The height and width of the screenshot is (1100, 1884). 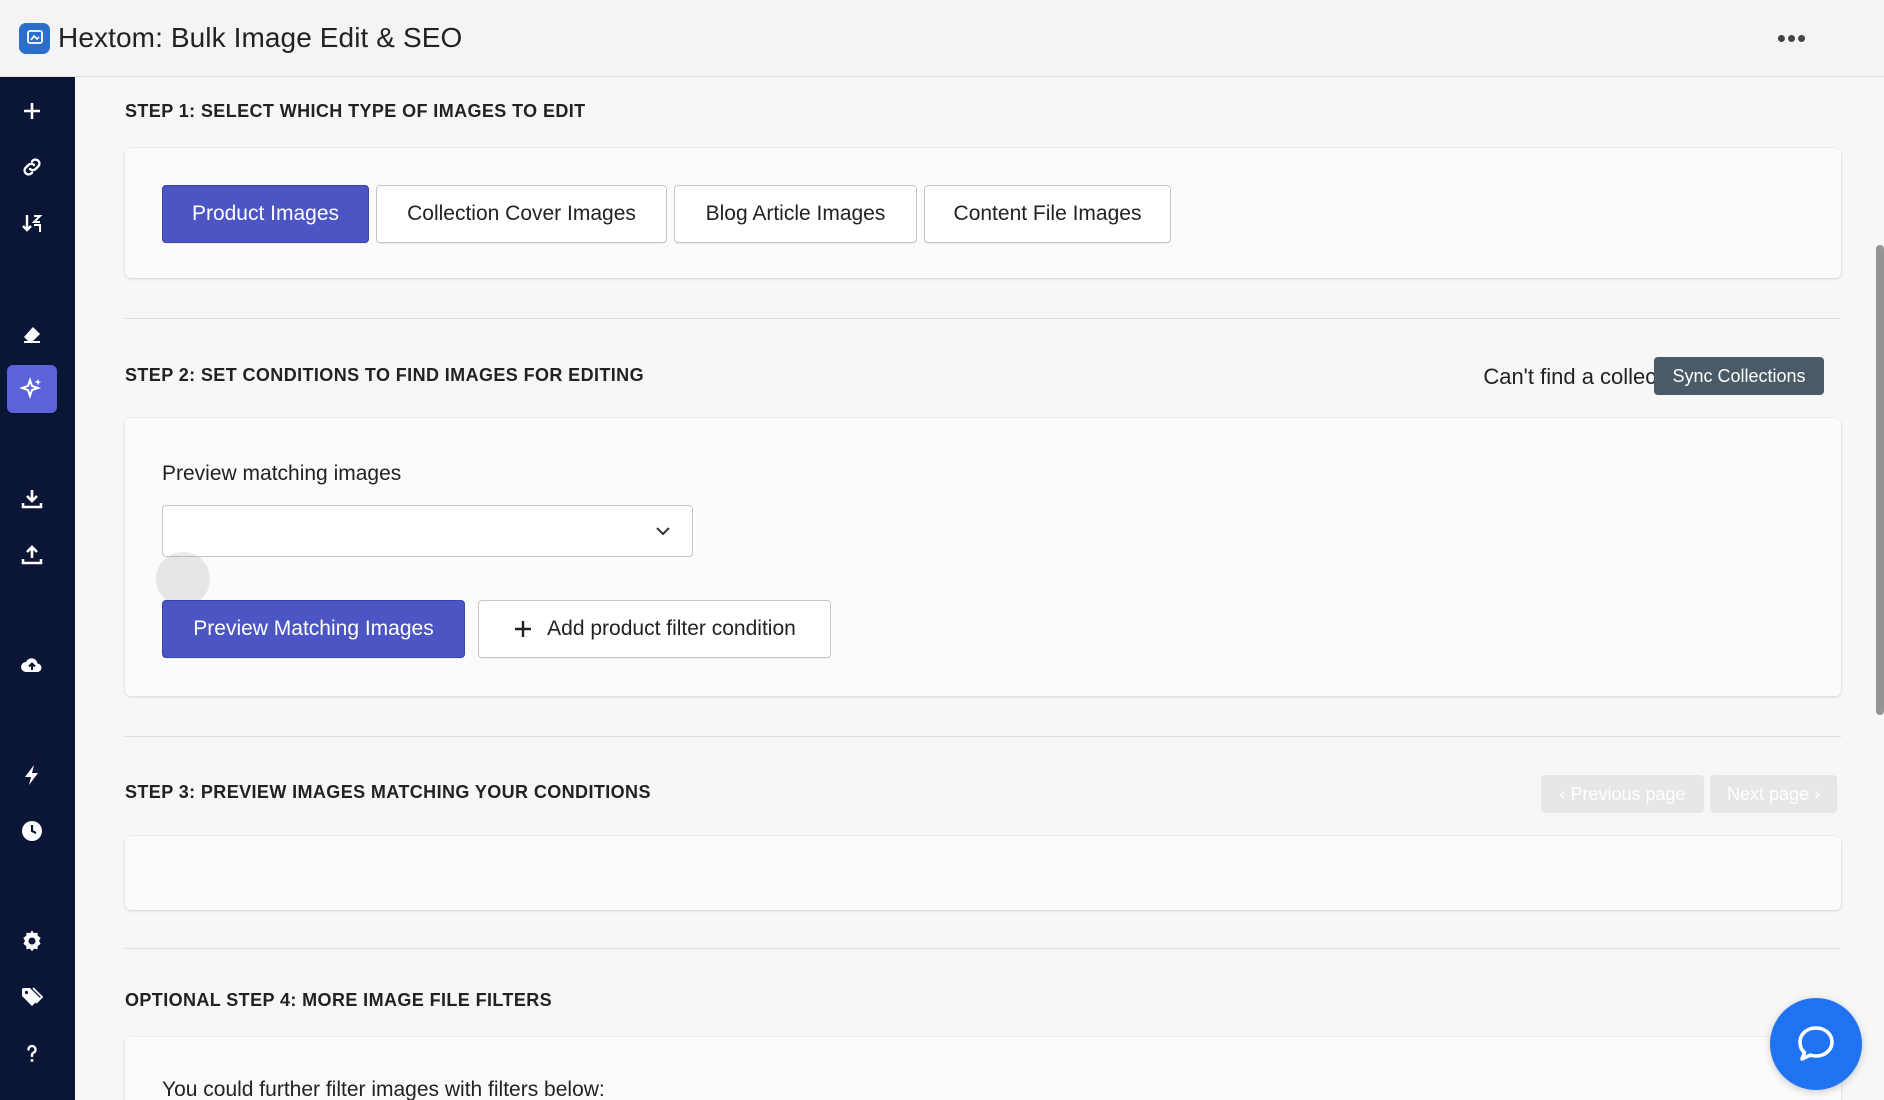 What do you see at coordinates (1565, 793) in the screenshot?
I see `chevron-left-icon: ‹` at bounding box center [1565, 793].